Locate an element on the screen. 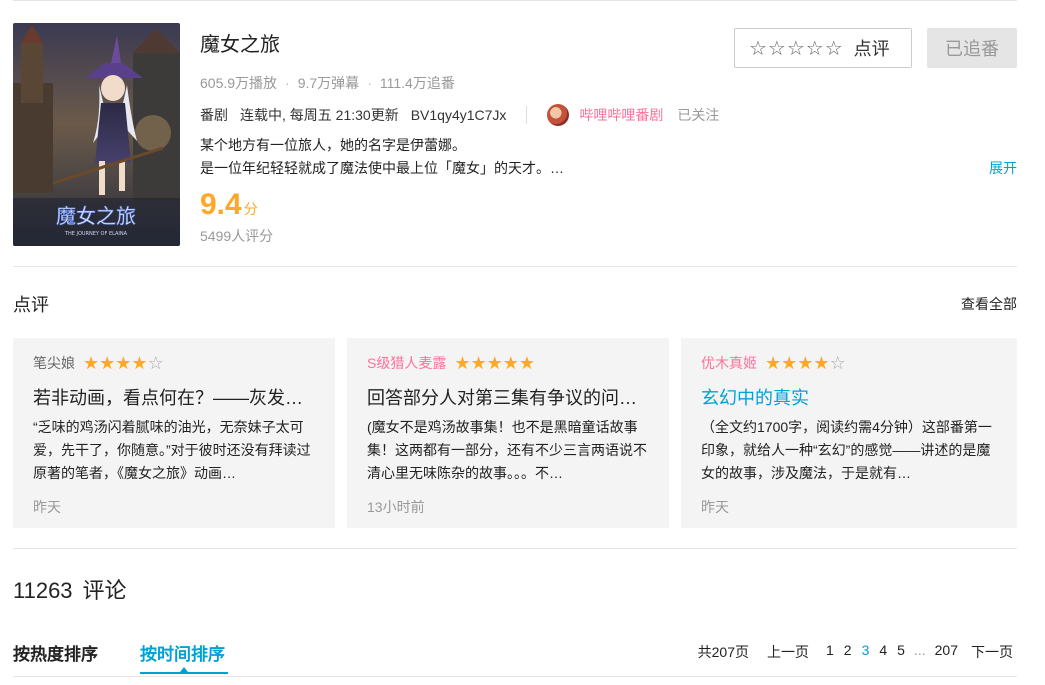 The height and width of the screenshot is (685, 1045). publisher-follow-status: 已关注 is located at coordinates (698, 115).